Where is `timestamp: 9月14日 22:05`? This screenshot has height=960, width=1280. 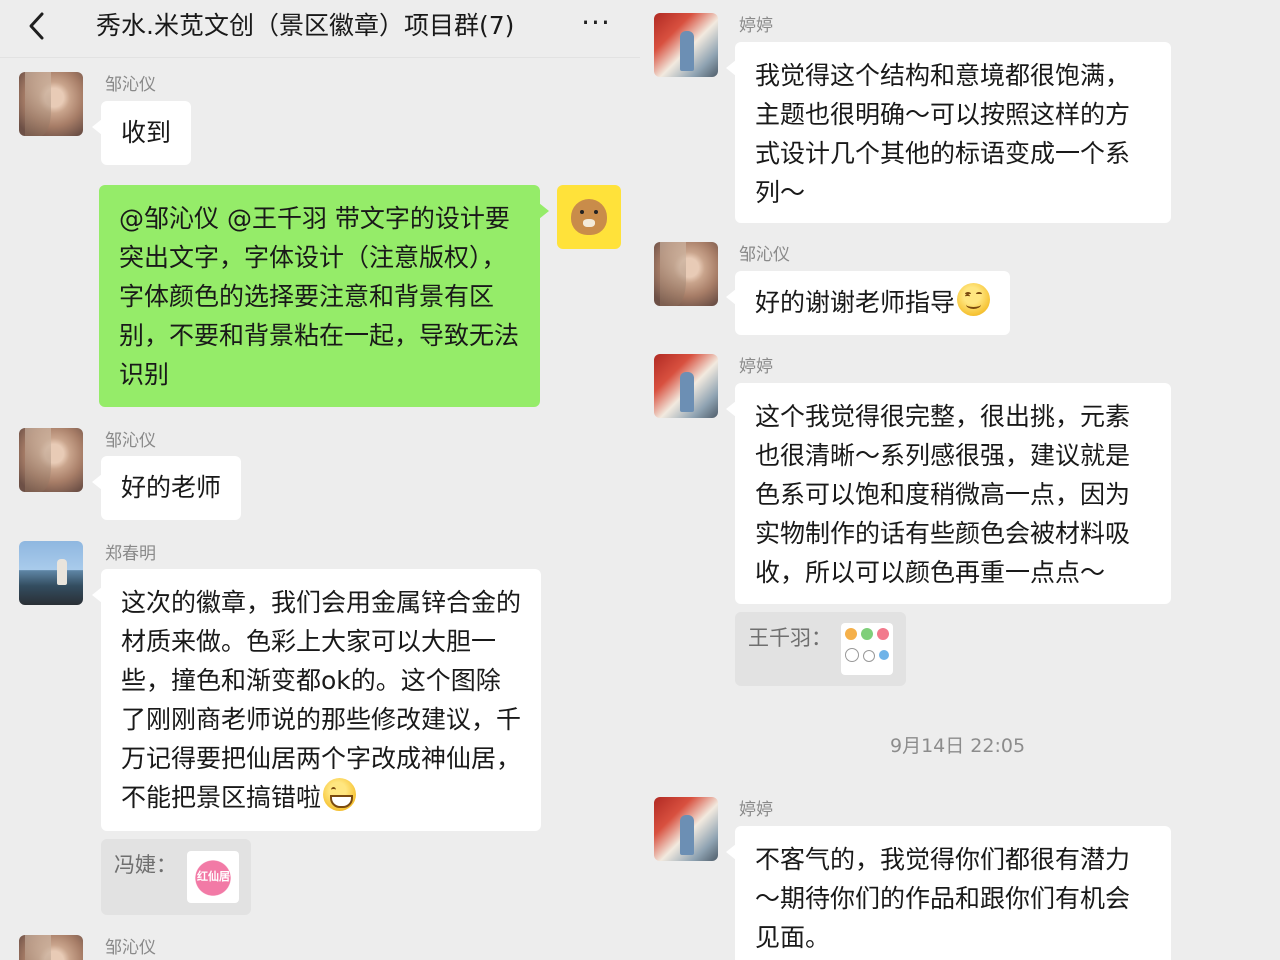 timestamp: 9月14日 22:05 is located at coordinates (958, 746).